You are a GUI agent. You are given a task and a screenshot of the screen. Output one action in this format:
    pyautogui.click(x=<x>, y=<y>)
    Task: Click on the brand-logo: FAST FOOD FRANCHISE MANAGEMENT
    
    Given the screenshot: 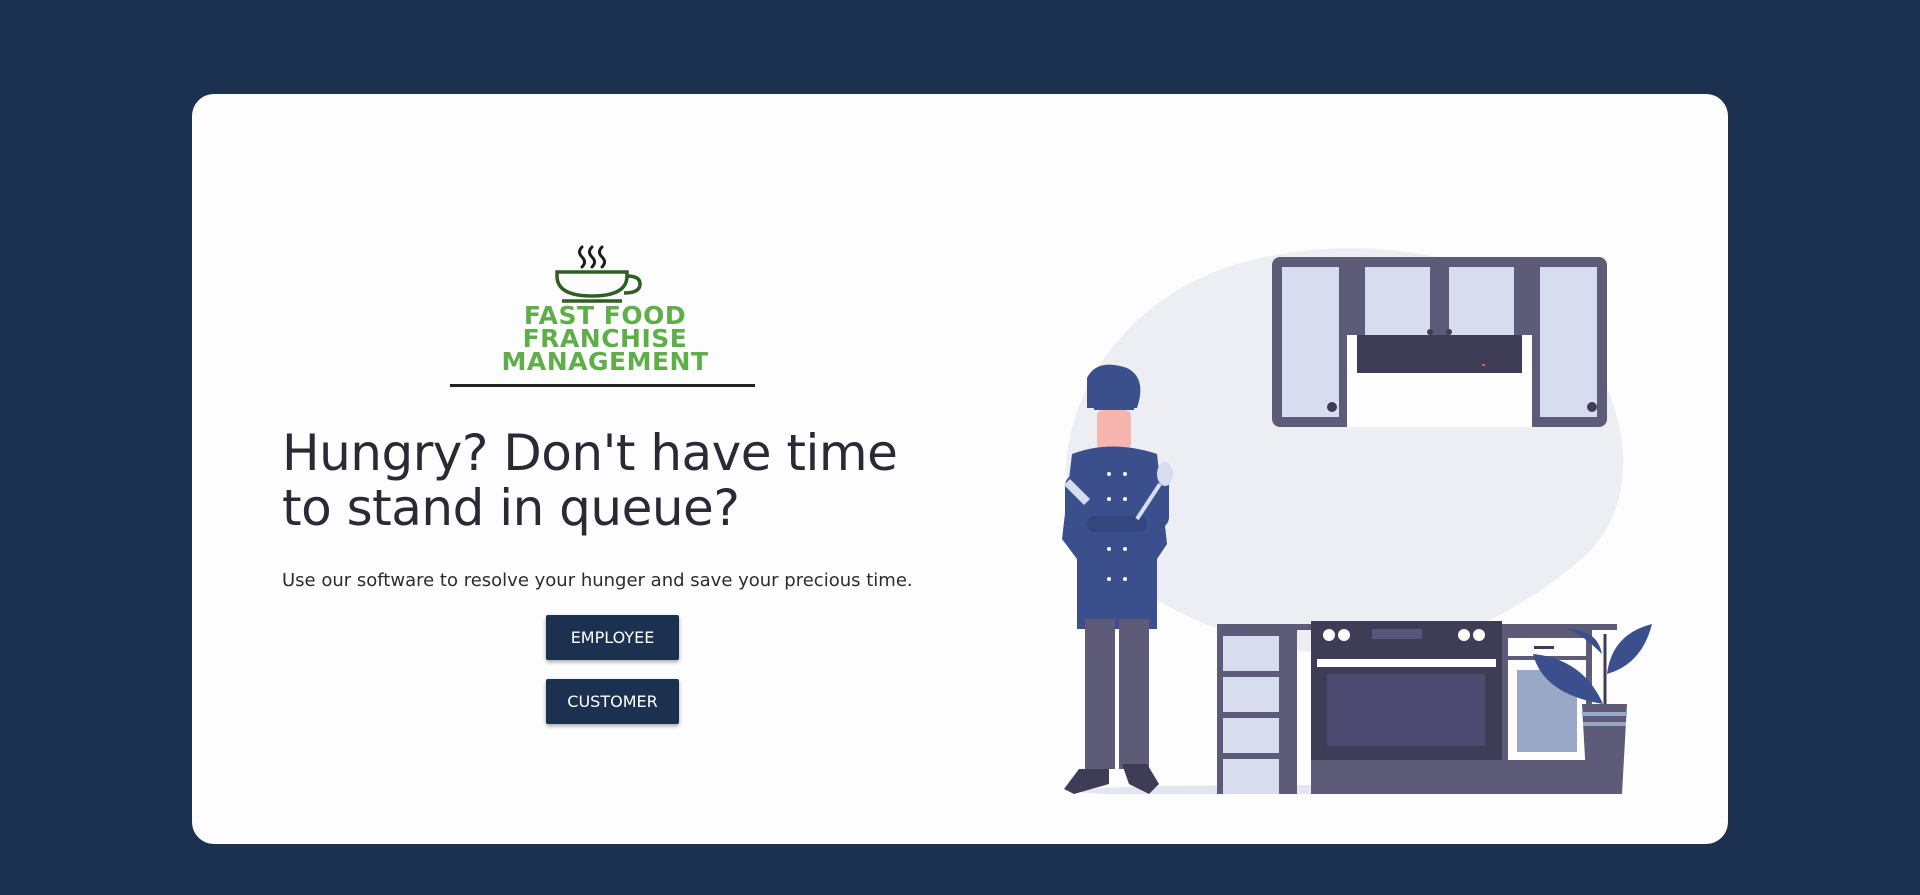 What is the action you would take?
    pyautogui.click(x=605, y=317)
    